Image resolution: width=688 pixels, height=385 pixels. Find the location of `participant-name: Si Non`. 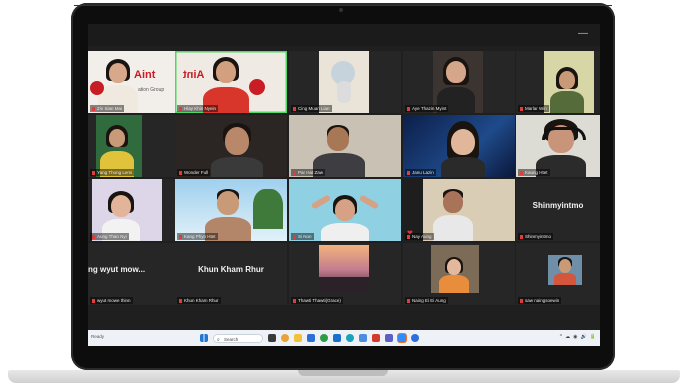

participant-name: Si Non is located at coordinates (305, 236).